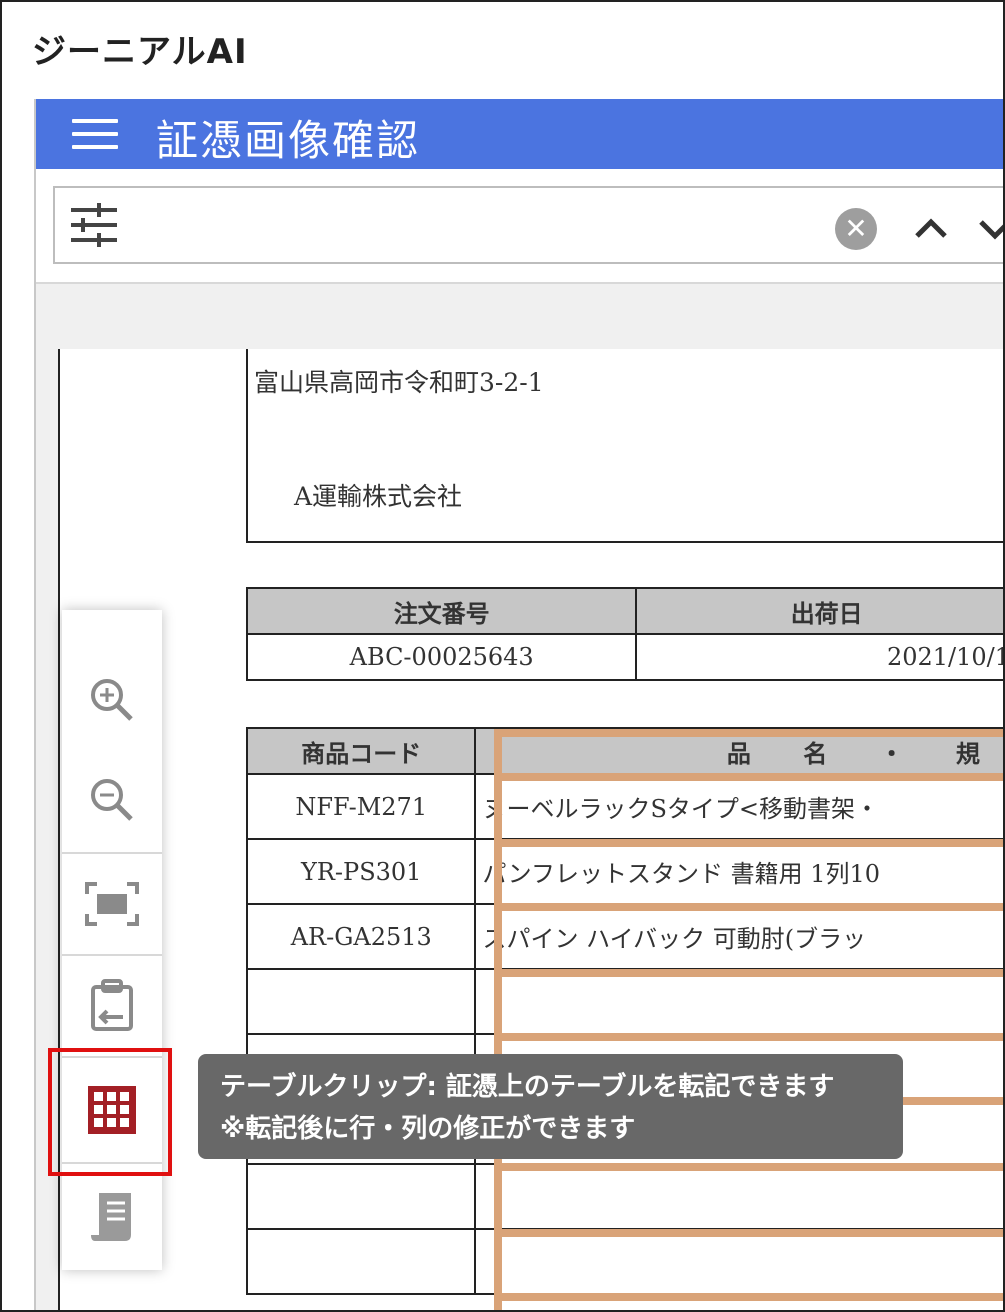 This screenshot has height=1312, width=1005. Describe the element at coordinates (441, 611) in the screenshot. I see `order-number-header: 注文番号` at that location.